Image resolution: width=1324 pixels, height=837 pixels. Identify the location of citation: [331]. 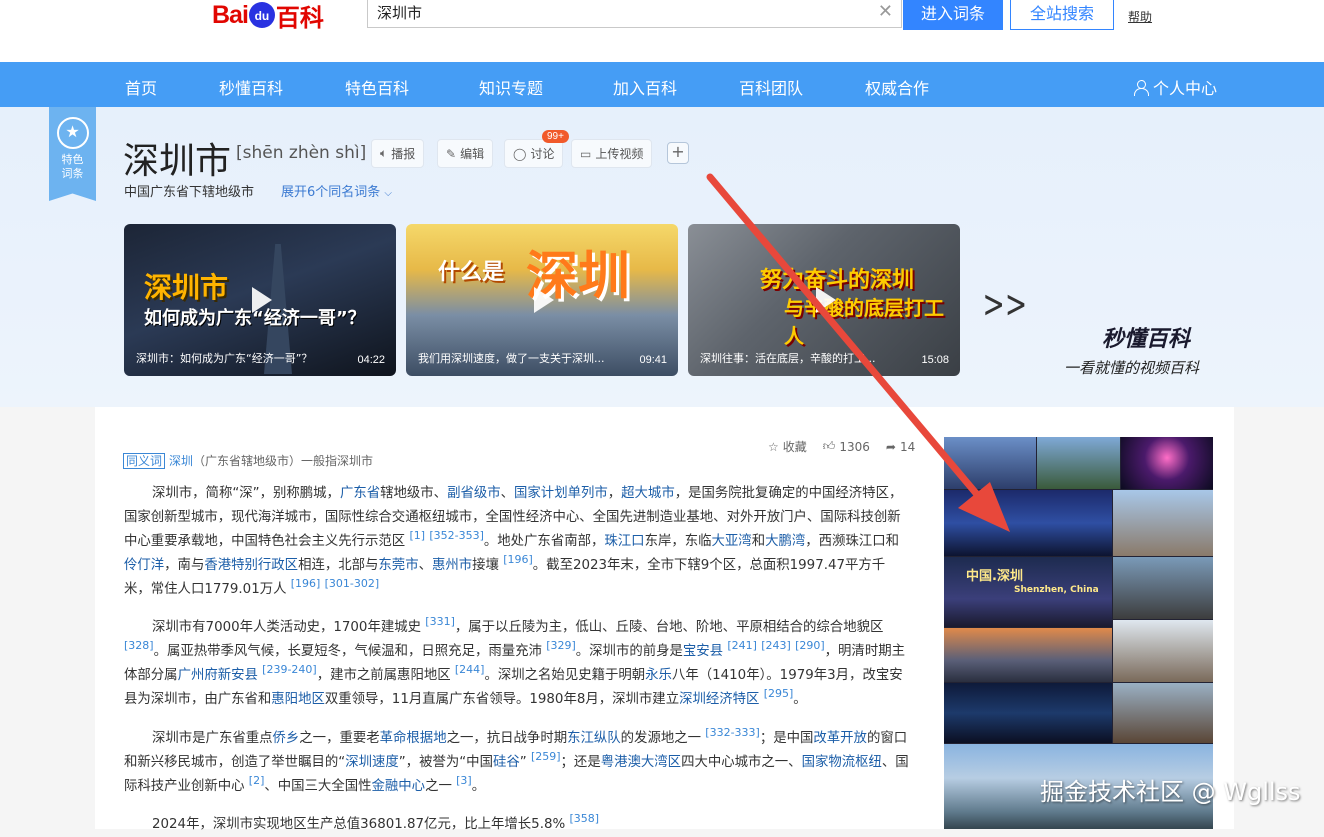
(440, 621).